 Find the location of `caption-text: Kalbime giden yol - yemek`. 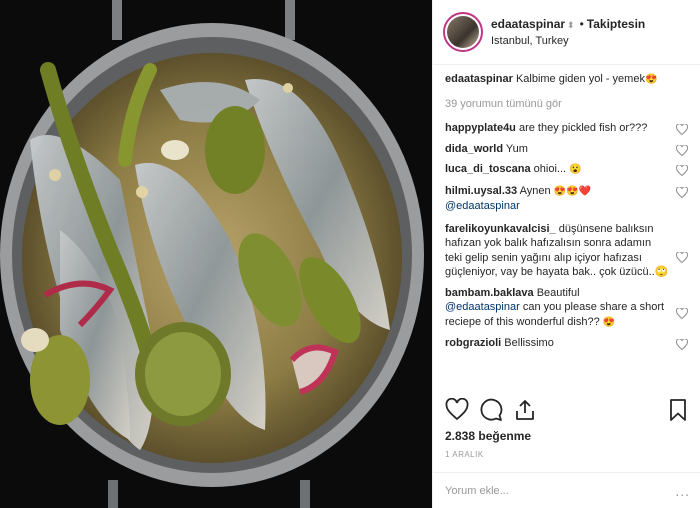

caption-text: Kalbime giden yol - yemek is located at coordinates (580, 79).